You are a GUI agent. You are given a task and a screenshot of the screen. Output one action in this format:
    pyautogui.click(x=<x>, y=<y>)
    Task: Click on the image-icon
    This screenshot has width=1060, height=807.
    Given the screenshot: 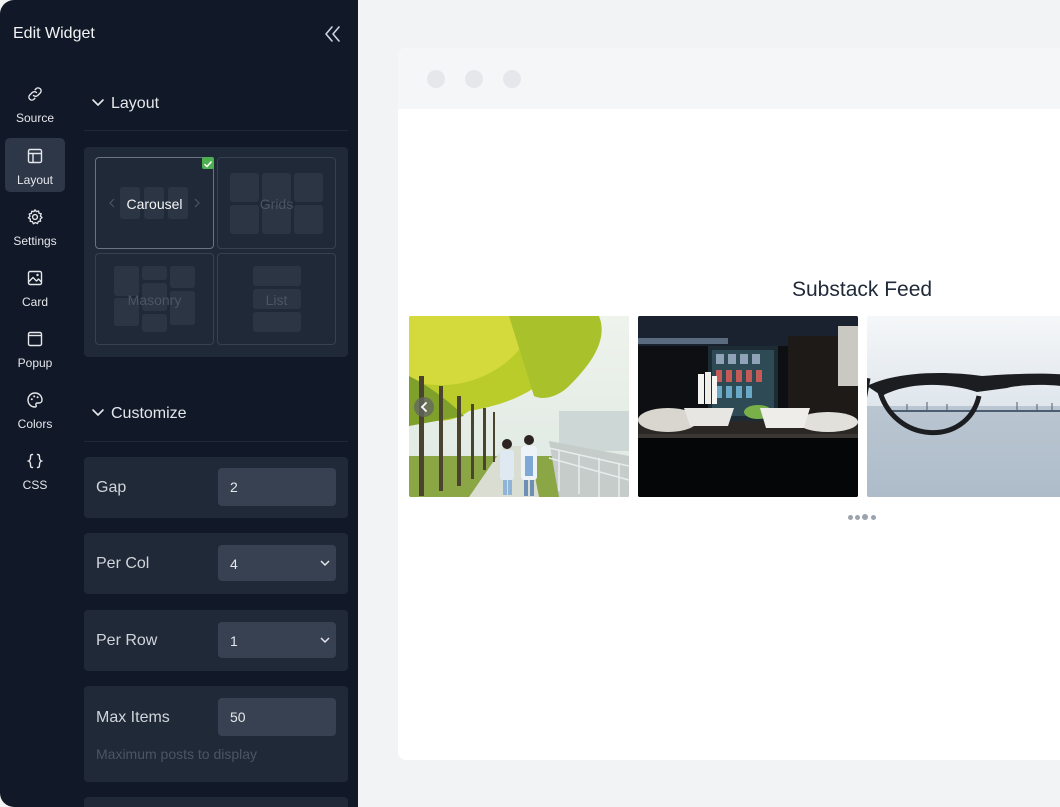 What is the action you would take?
    pyautogui.click(x=35, y=278)
    